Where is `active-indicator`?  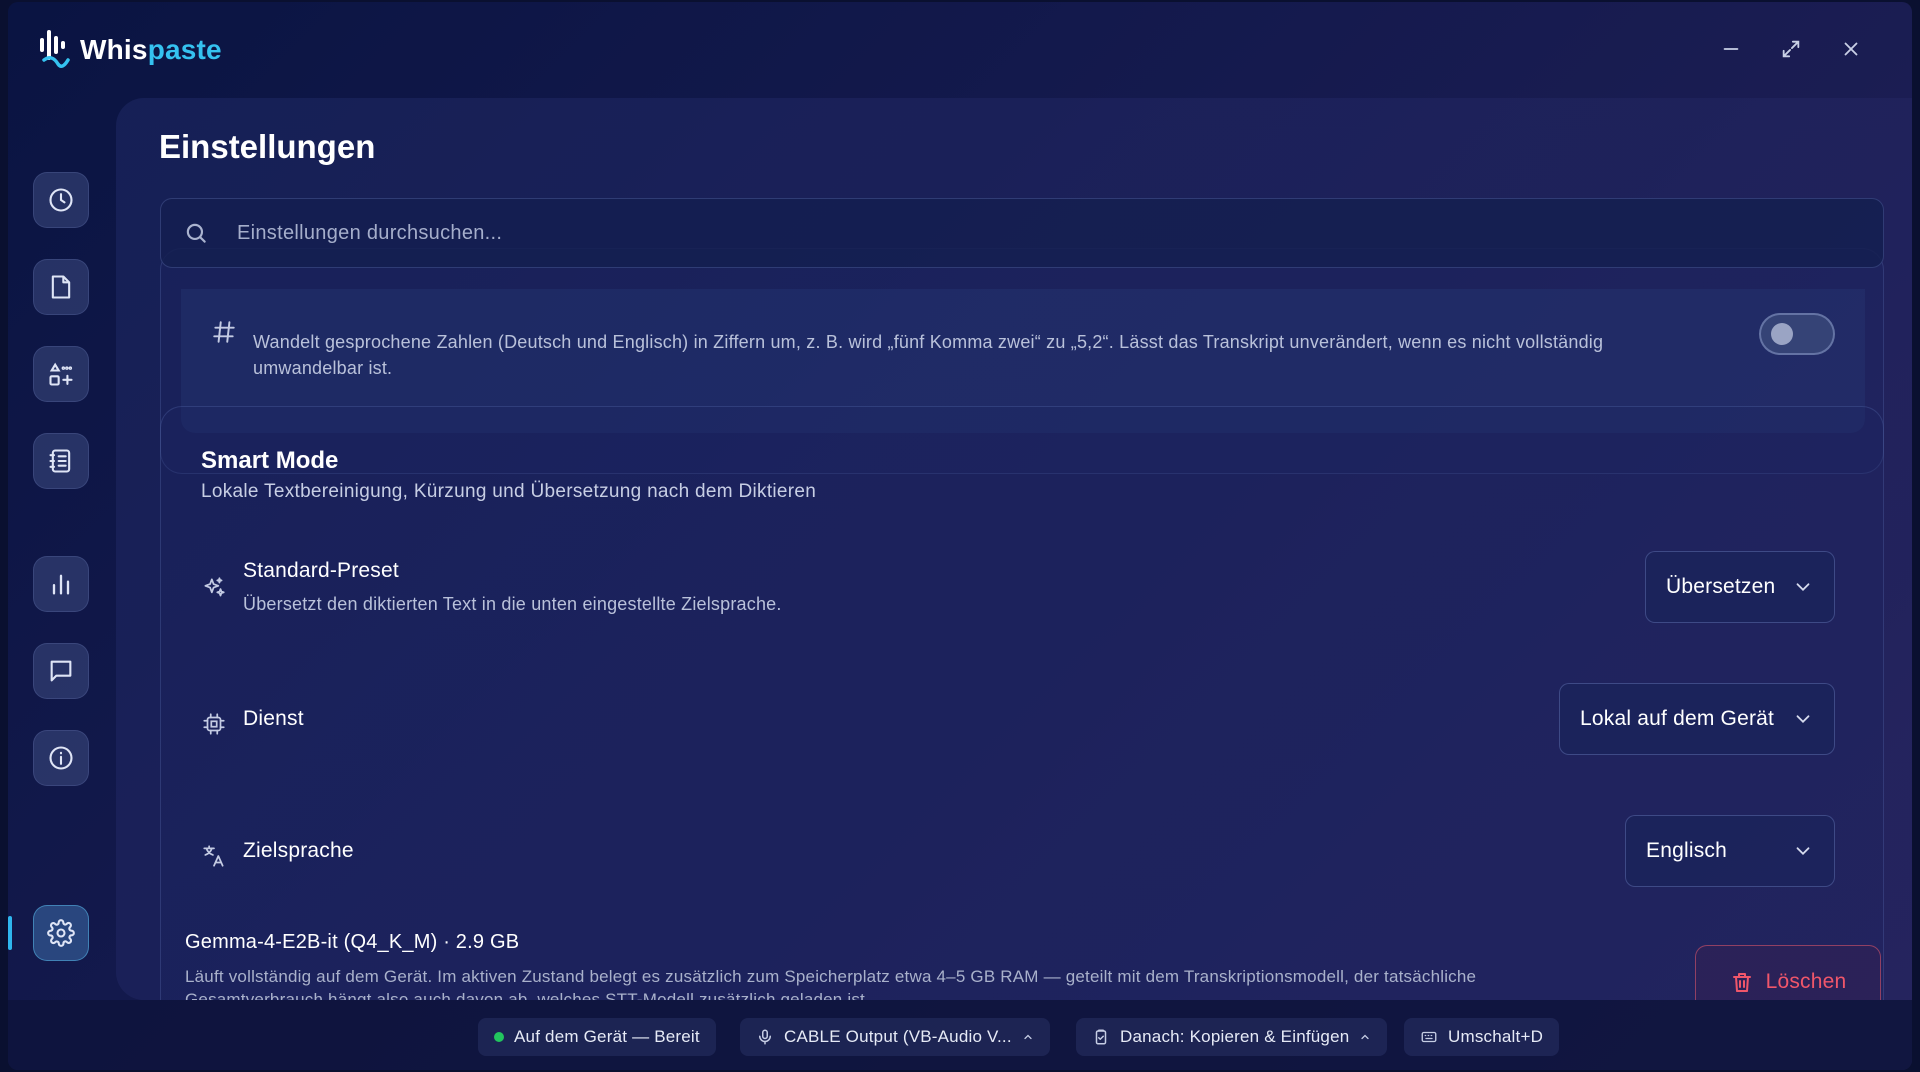
active-indicator is located at coordinates (10, 933).